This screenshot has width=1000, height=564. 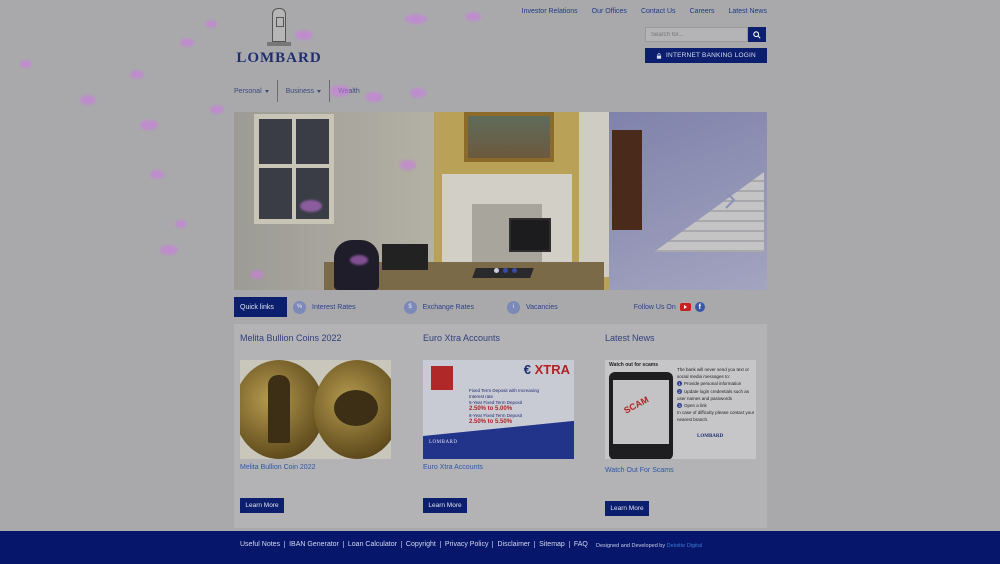 I want to click on percent-icon: %, so click(x=299, y=307).